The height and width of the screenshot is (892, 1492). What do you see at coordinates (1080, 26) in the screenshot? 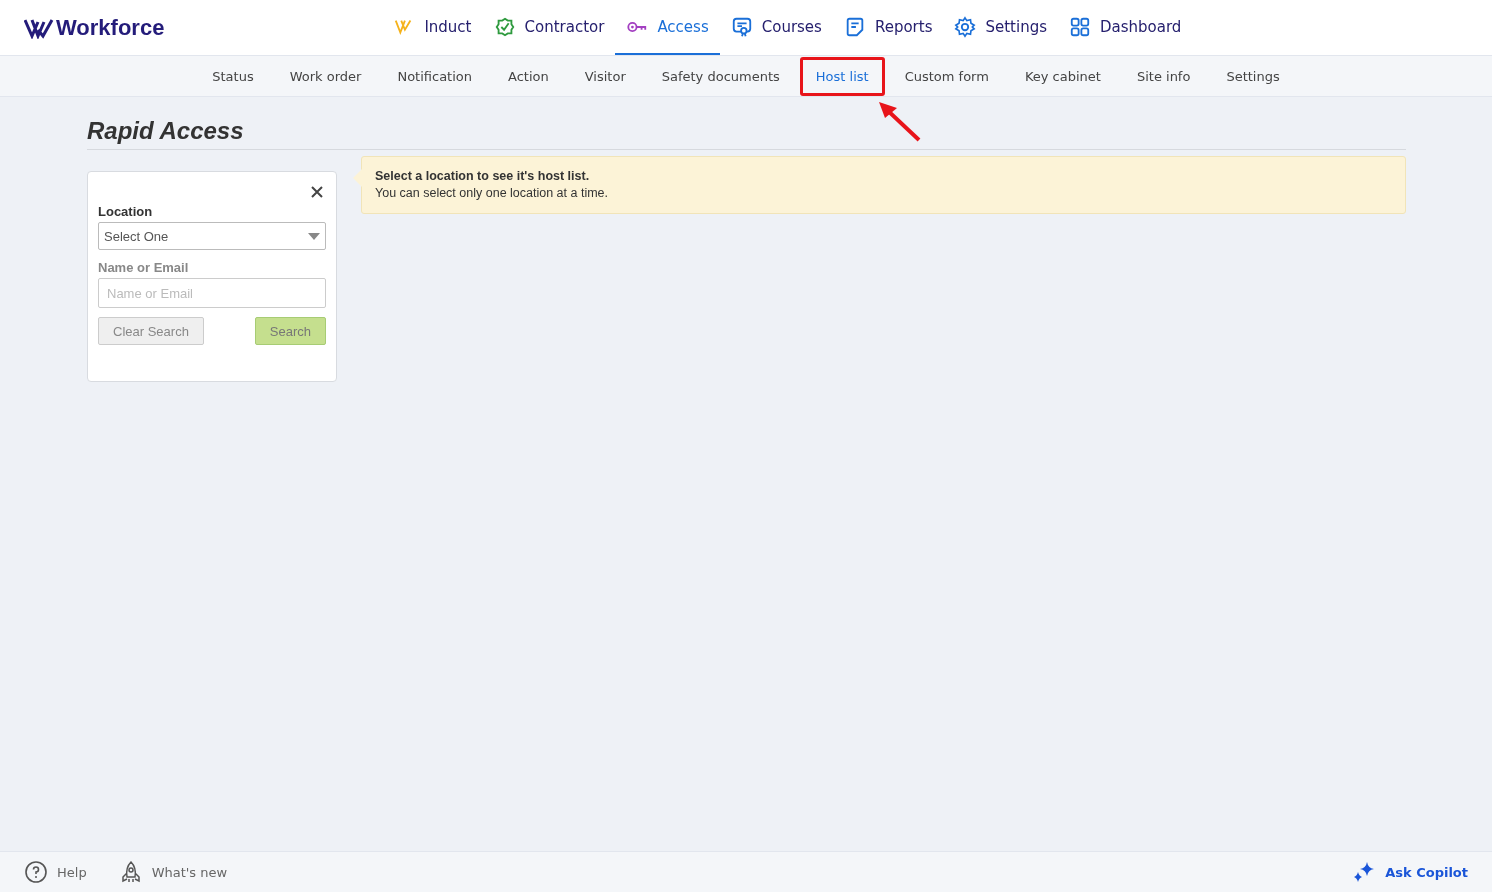
I see `grid-icon` at bounding box center [1080, 26].